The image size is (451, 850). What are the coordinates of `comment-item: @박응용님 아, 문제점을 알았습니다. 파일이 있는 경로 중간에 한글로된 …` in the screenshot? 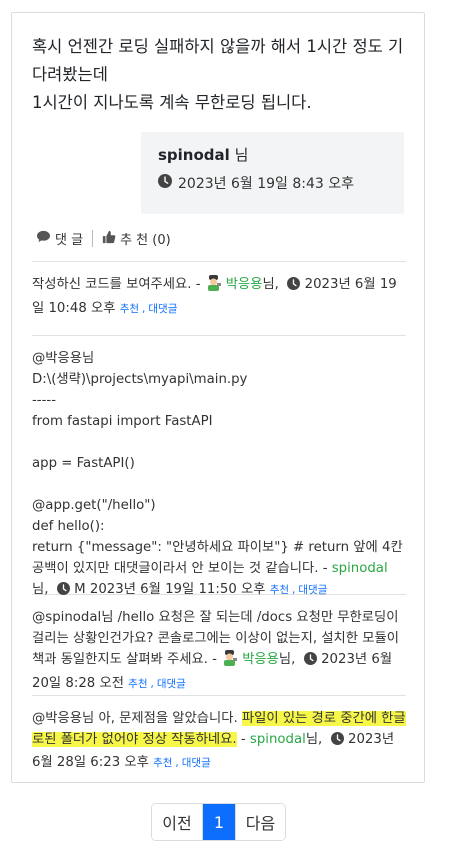 It's located at (219, 734).